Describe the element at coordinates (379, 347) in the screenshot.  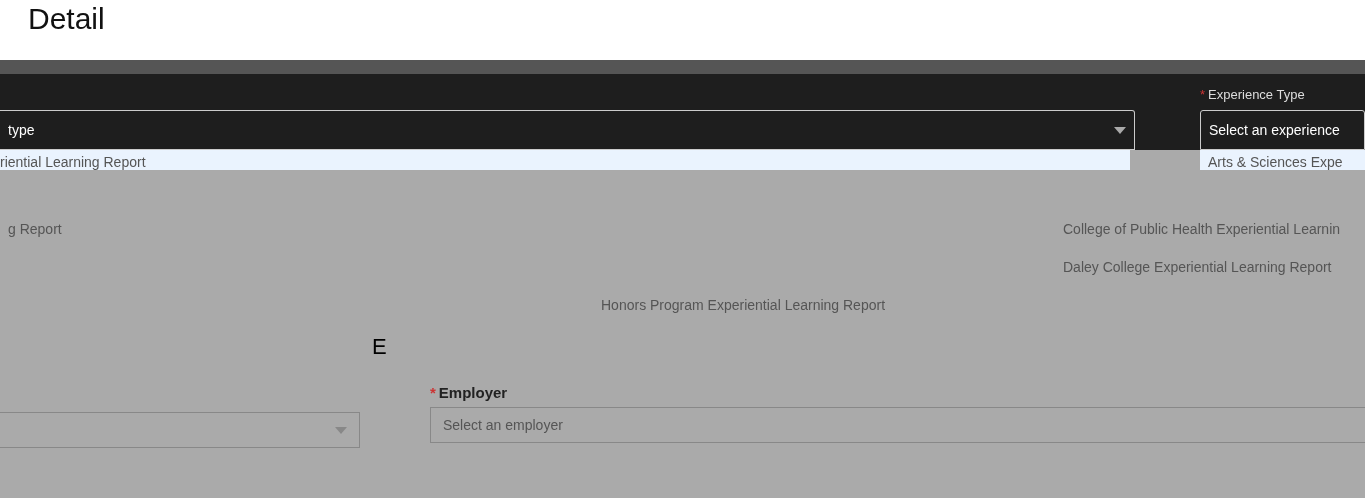
I see `letter-glyph: E` at that location.